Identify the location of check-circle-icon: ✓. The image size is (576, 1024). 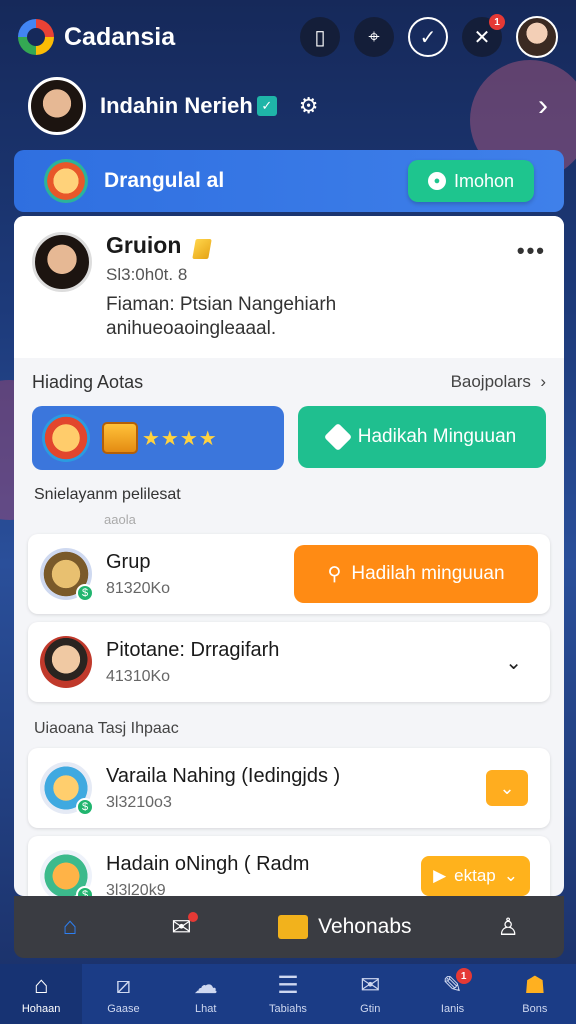
(428, 37).